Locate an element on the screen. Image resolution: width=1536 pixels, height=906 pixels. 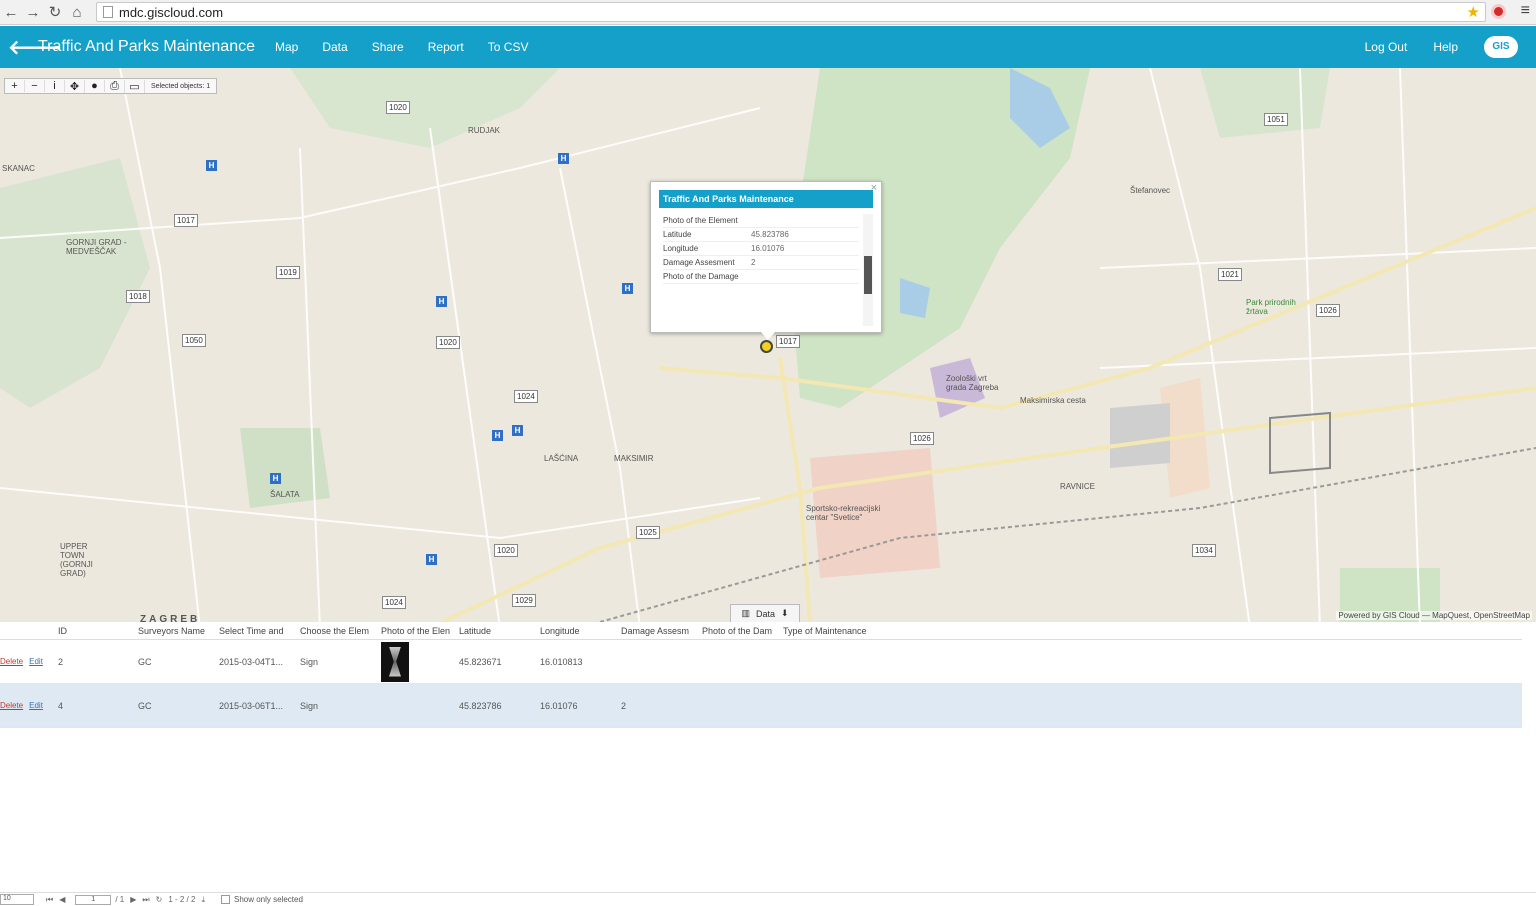
first-page-icon: ⏮ is located at coordinates (49, 900).